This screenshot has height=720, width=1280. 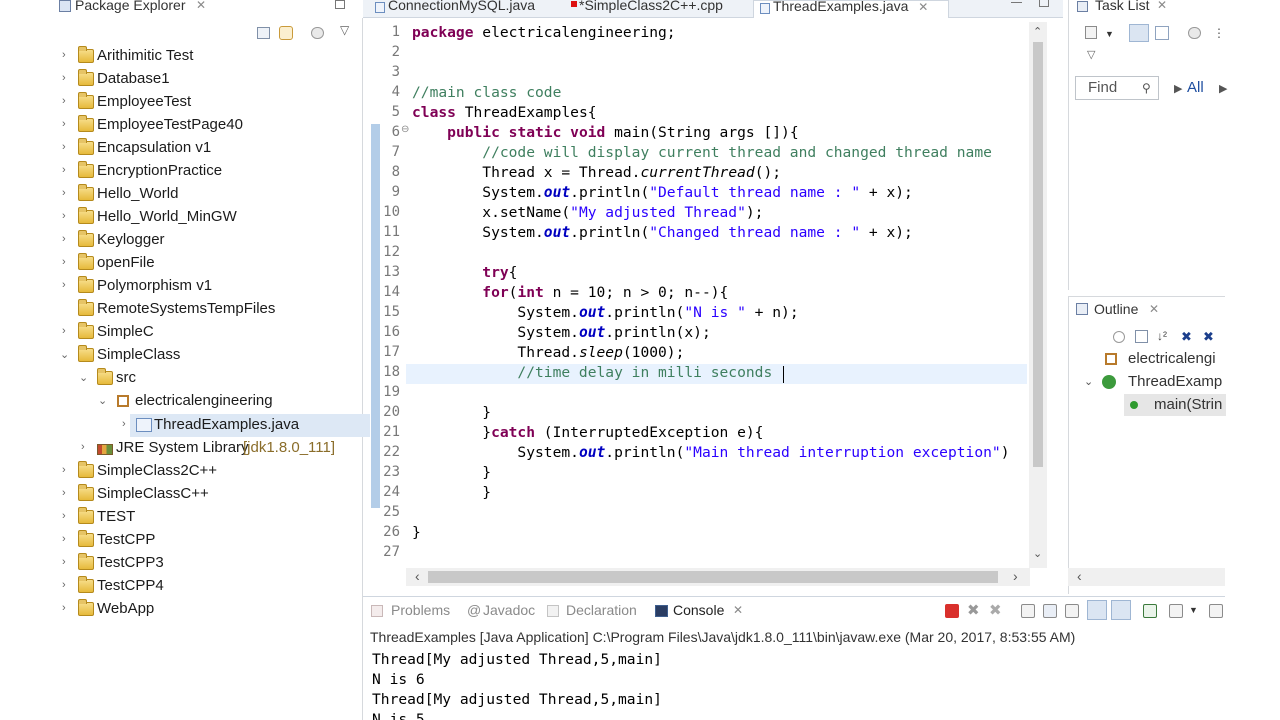 What do you see at coordinates (1121, 610) in the screenshot?
I see `show-on-stderr-icon` at bounding box center [1121, 610].